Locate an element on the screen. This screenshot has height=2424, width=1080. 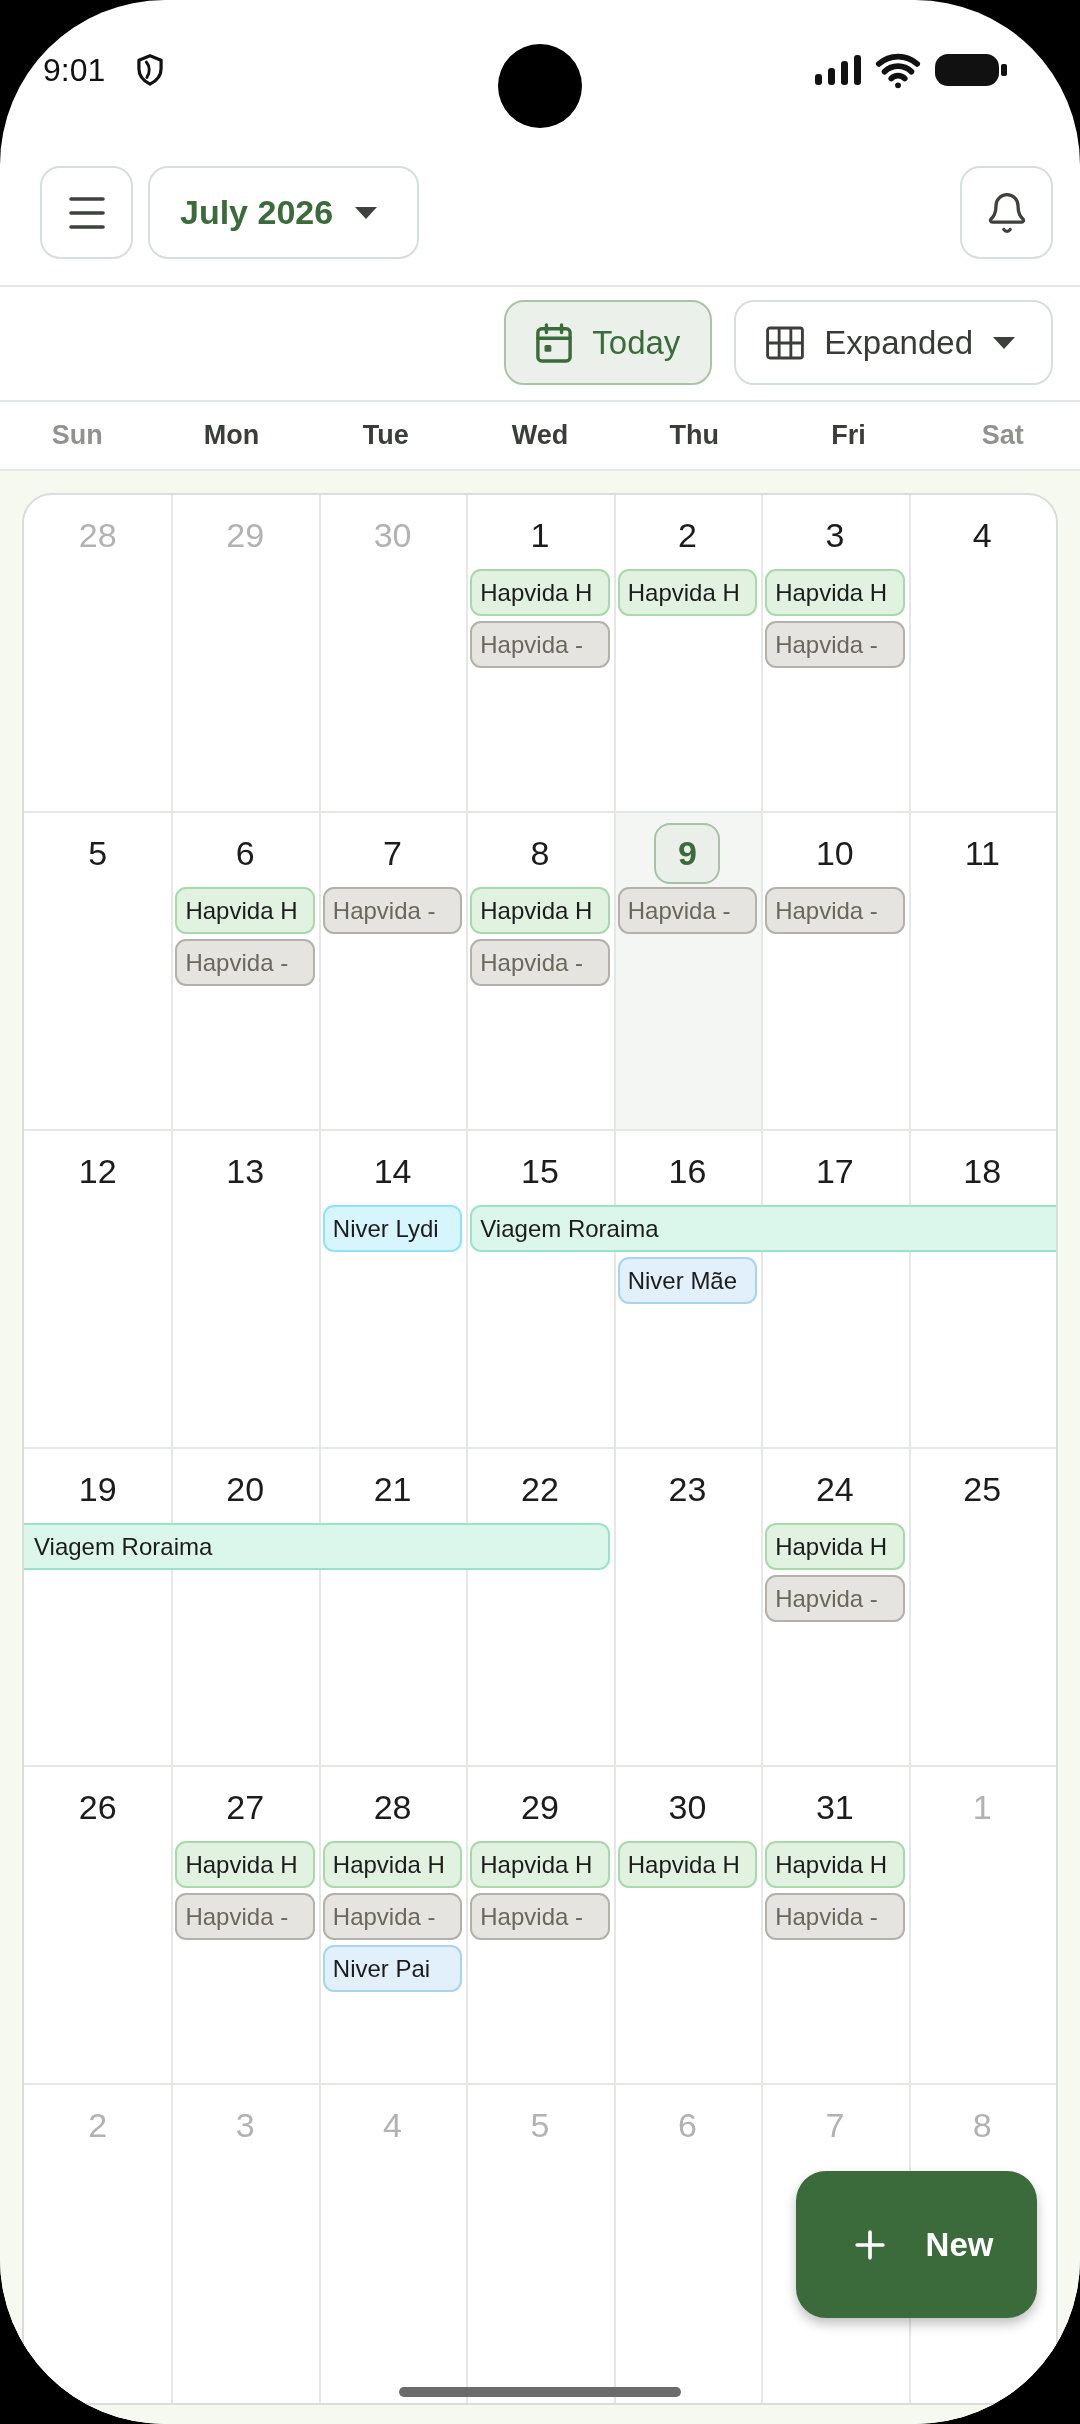
day-number: 20 is located at coordinates (245, 1489).